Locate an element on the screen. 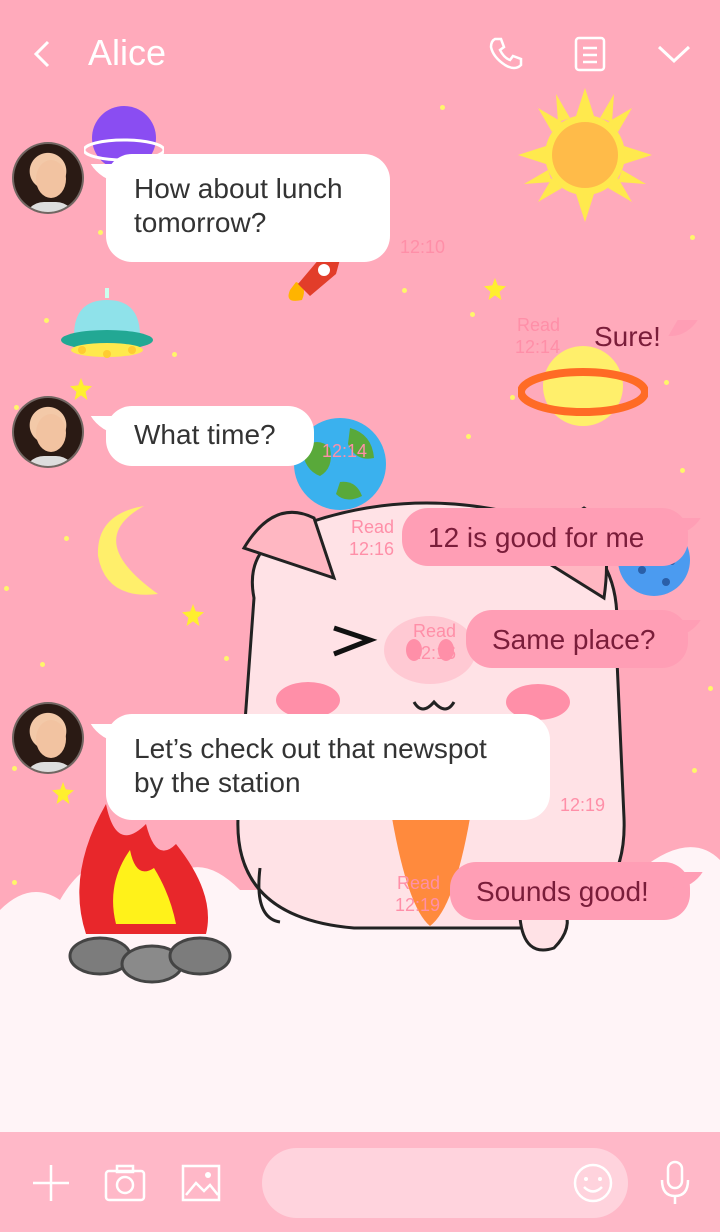 The image size is (720, 1232). image-icon is located at coordinates (201, 1183).